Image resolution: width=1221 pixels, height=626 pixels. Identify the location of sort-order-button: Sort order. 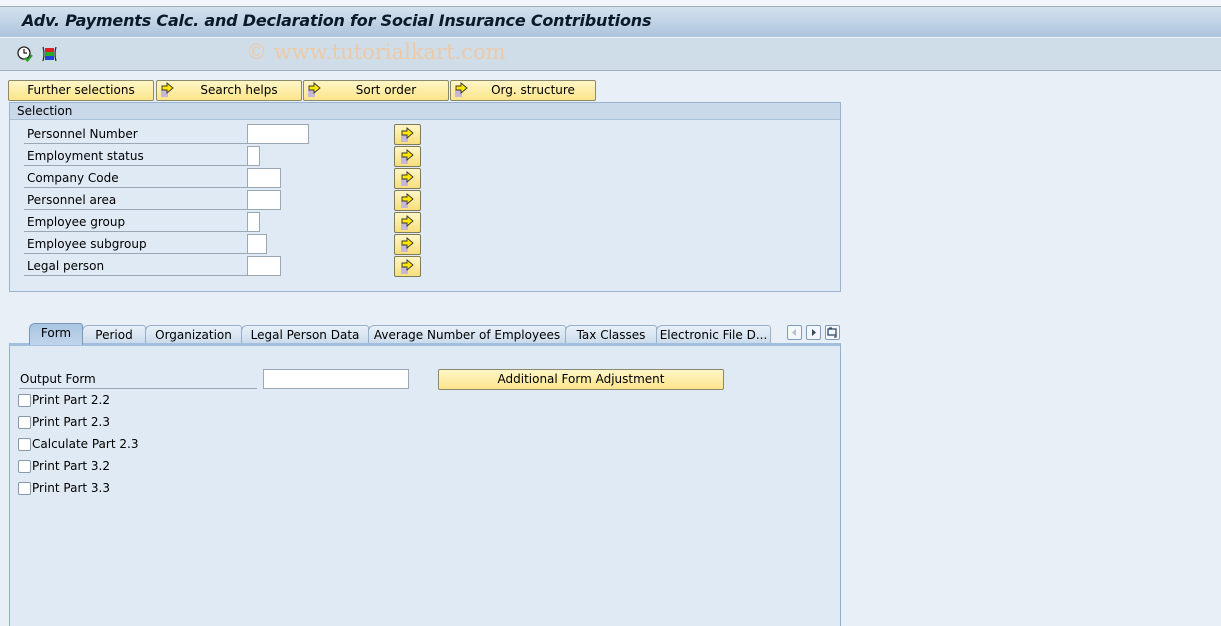
(376, 90).